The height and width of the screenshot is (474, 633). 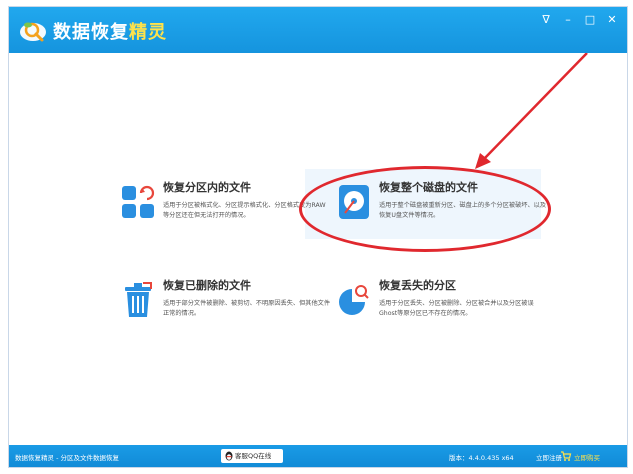 I want to click on app-logo-icon, so click(x=33, y=32).